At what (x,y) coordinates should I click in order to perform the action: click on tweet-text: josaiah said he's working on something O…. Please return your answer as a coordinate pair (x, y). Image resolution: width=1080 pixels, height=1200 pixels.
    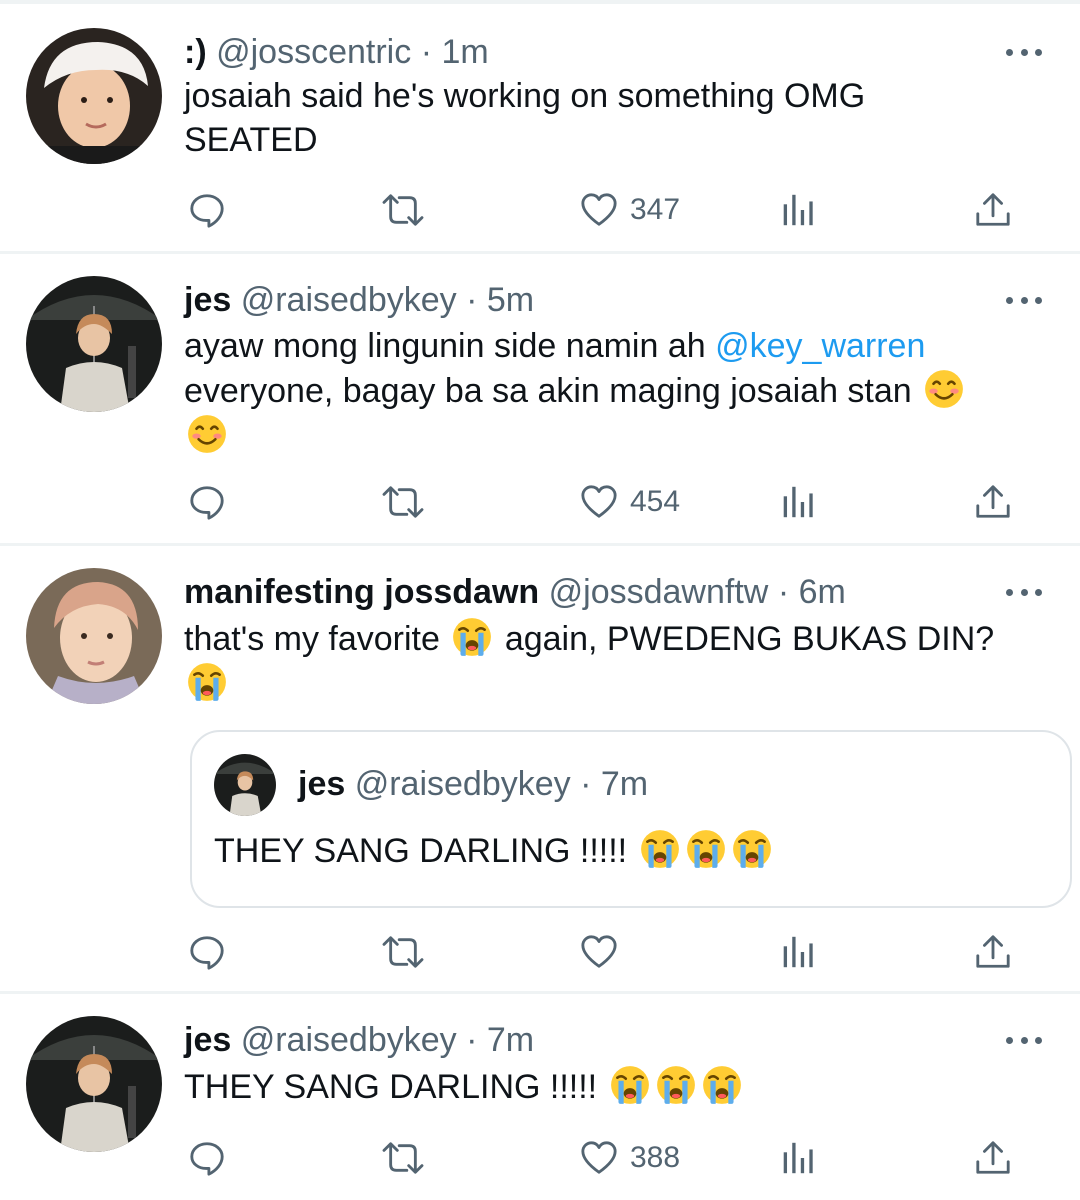
    Looking at the image, I should click on (614, 118).